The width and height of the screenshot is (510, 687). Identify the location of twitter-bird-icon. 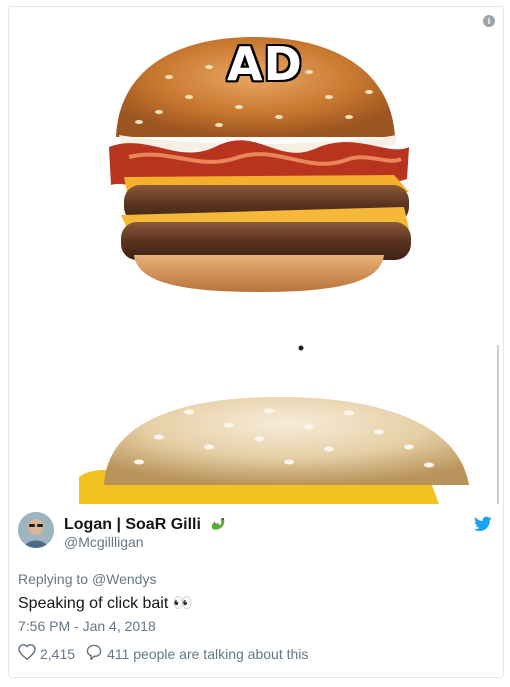
(483, 526).